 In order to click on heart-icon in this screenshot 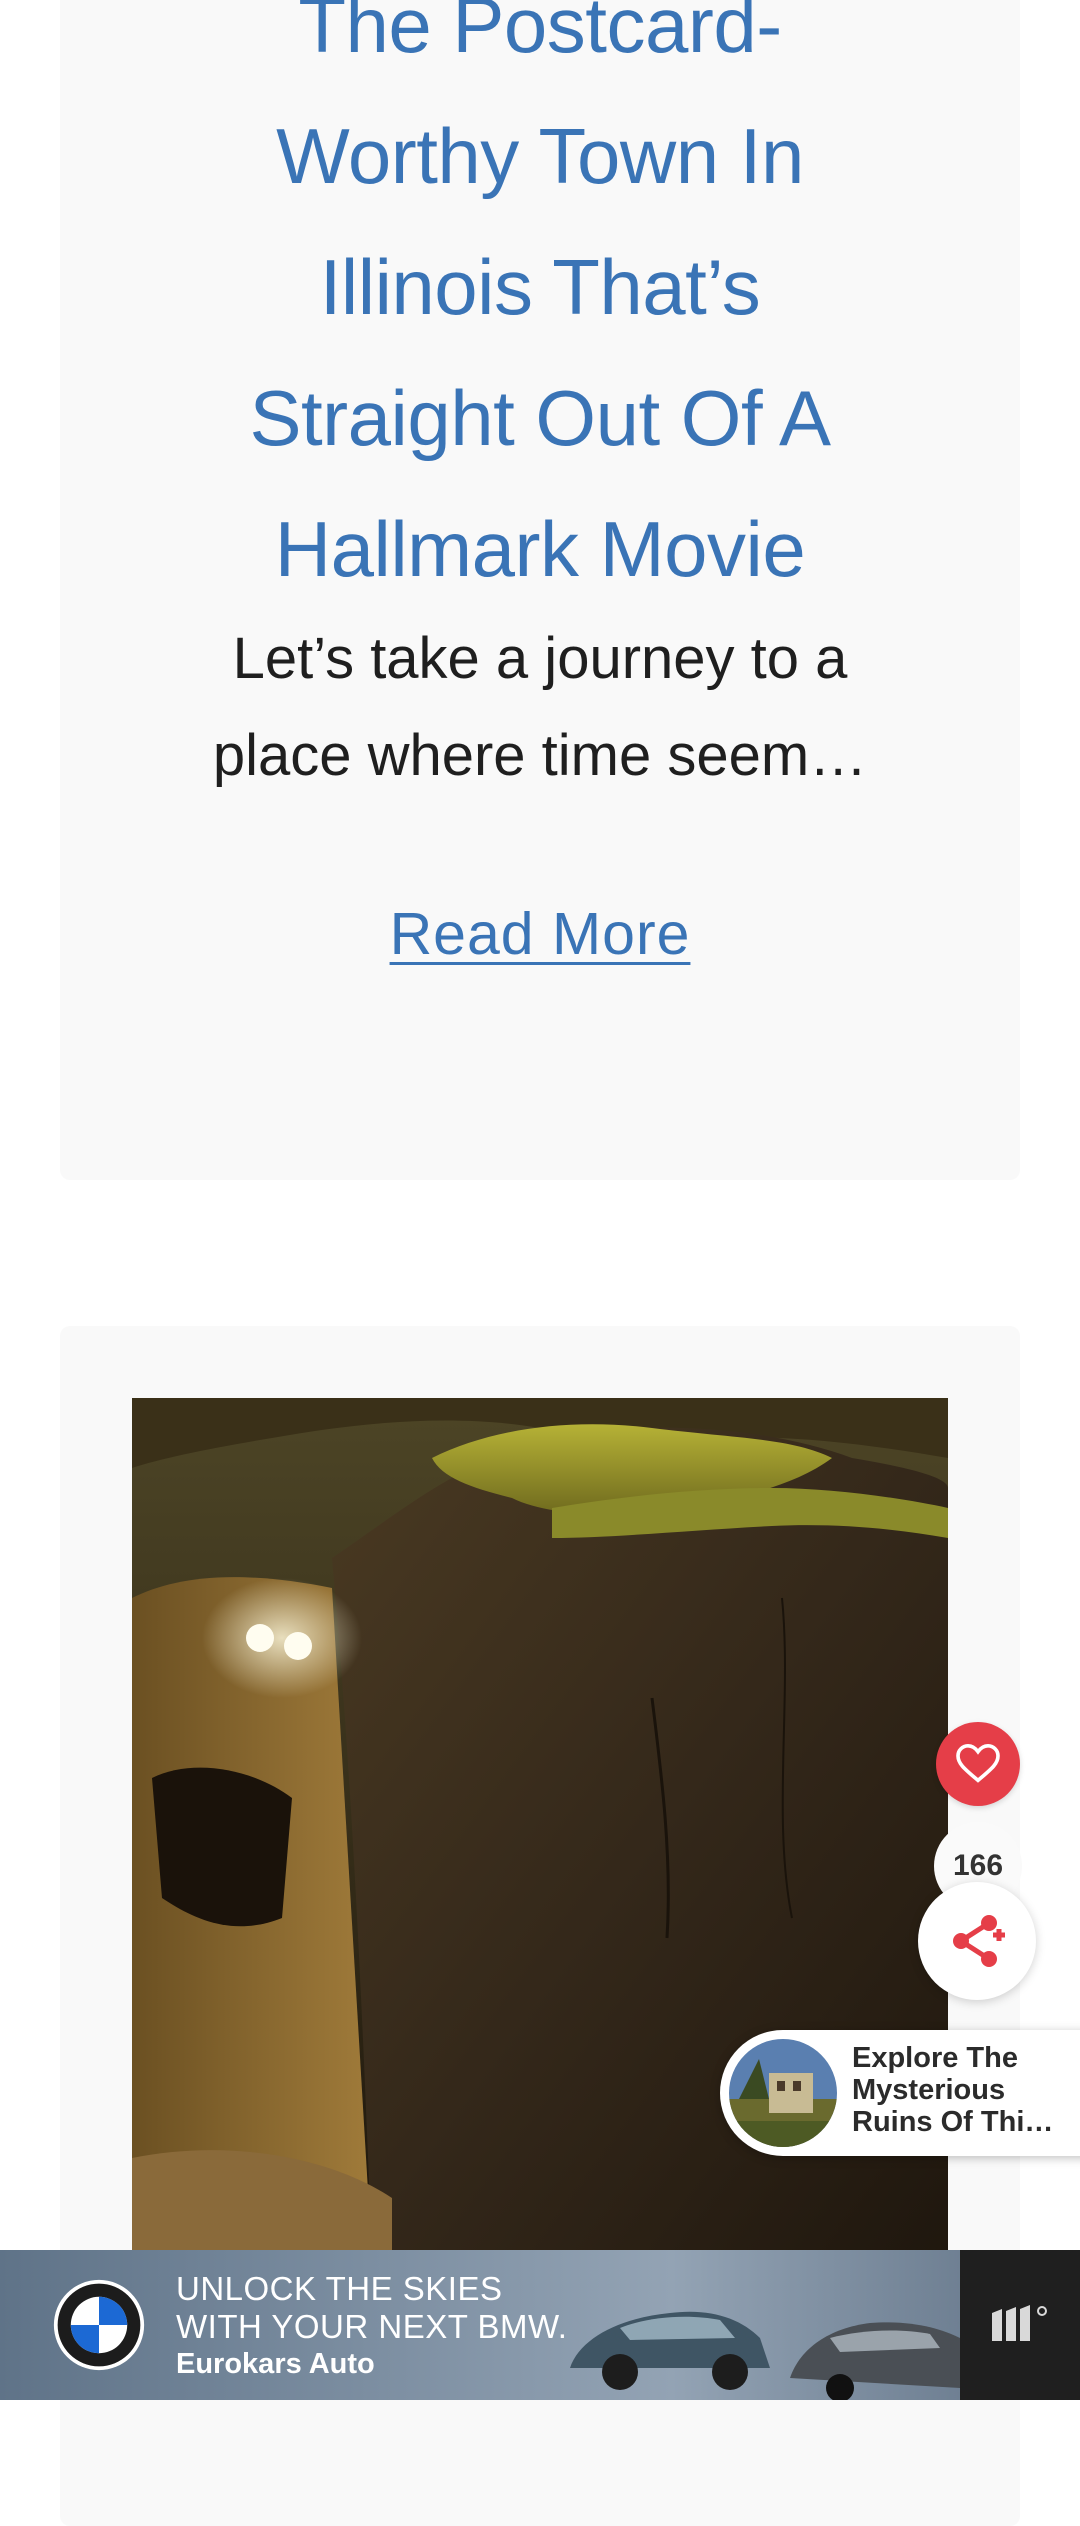, I will do `click(978, 1763)`.